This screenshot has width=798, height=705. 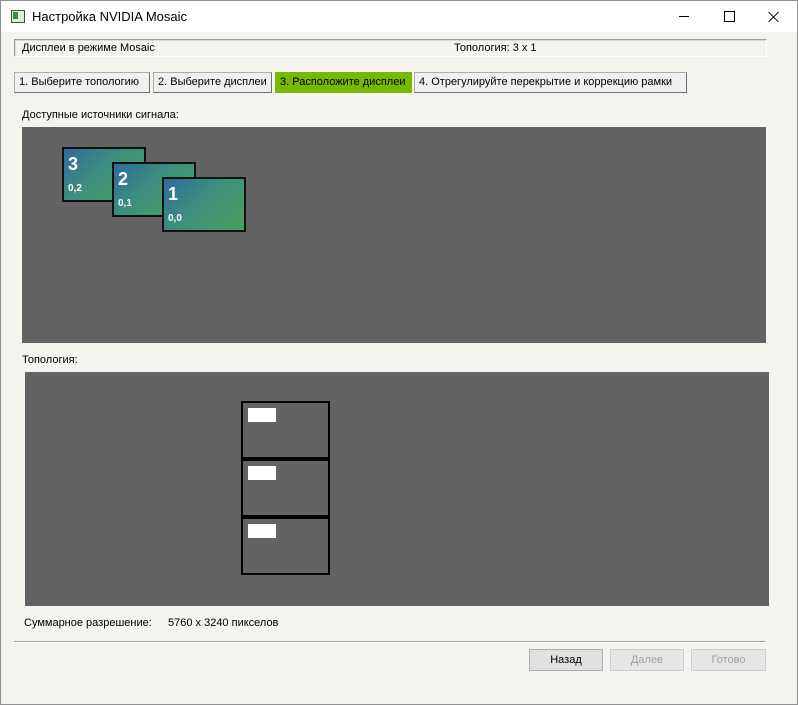 I want to click on minimize-icon, so click(x=684, y=16).